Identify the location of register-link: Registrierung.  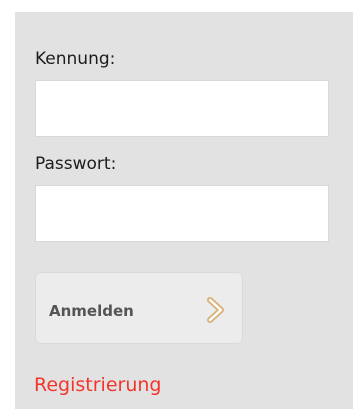
(97, 385).